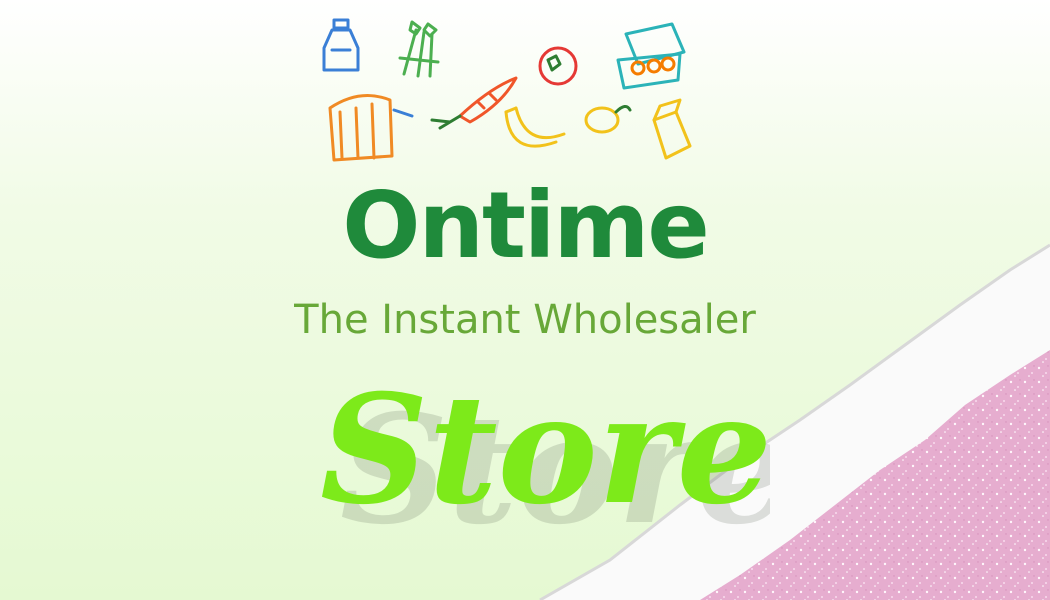 Image resolution: width=1050 pixels, height=600 pixels. Describe the element at coordinates (672, 129) in the screenshot. I see `juice-carton-icon` at that location.